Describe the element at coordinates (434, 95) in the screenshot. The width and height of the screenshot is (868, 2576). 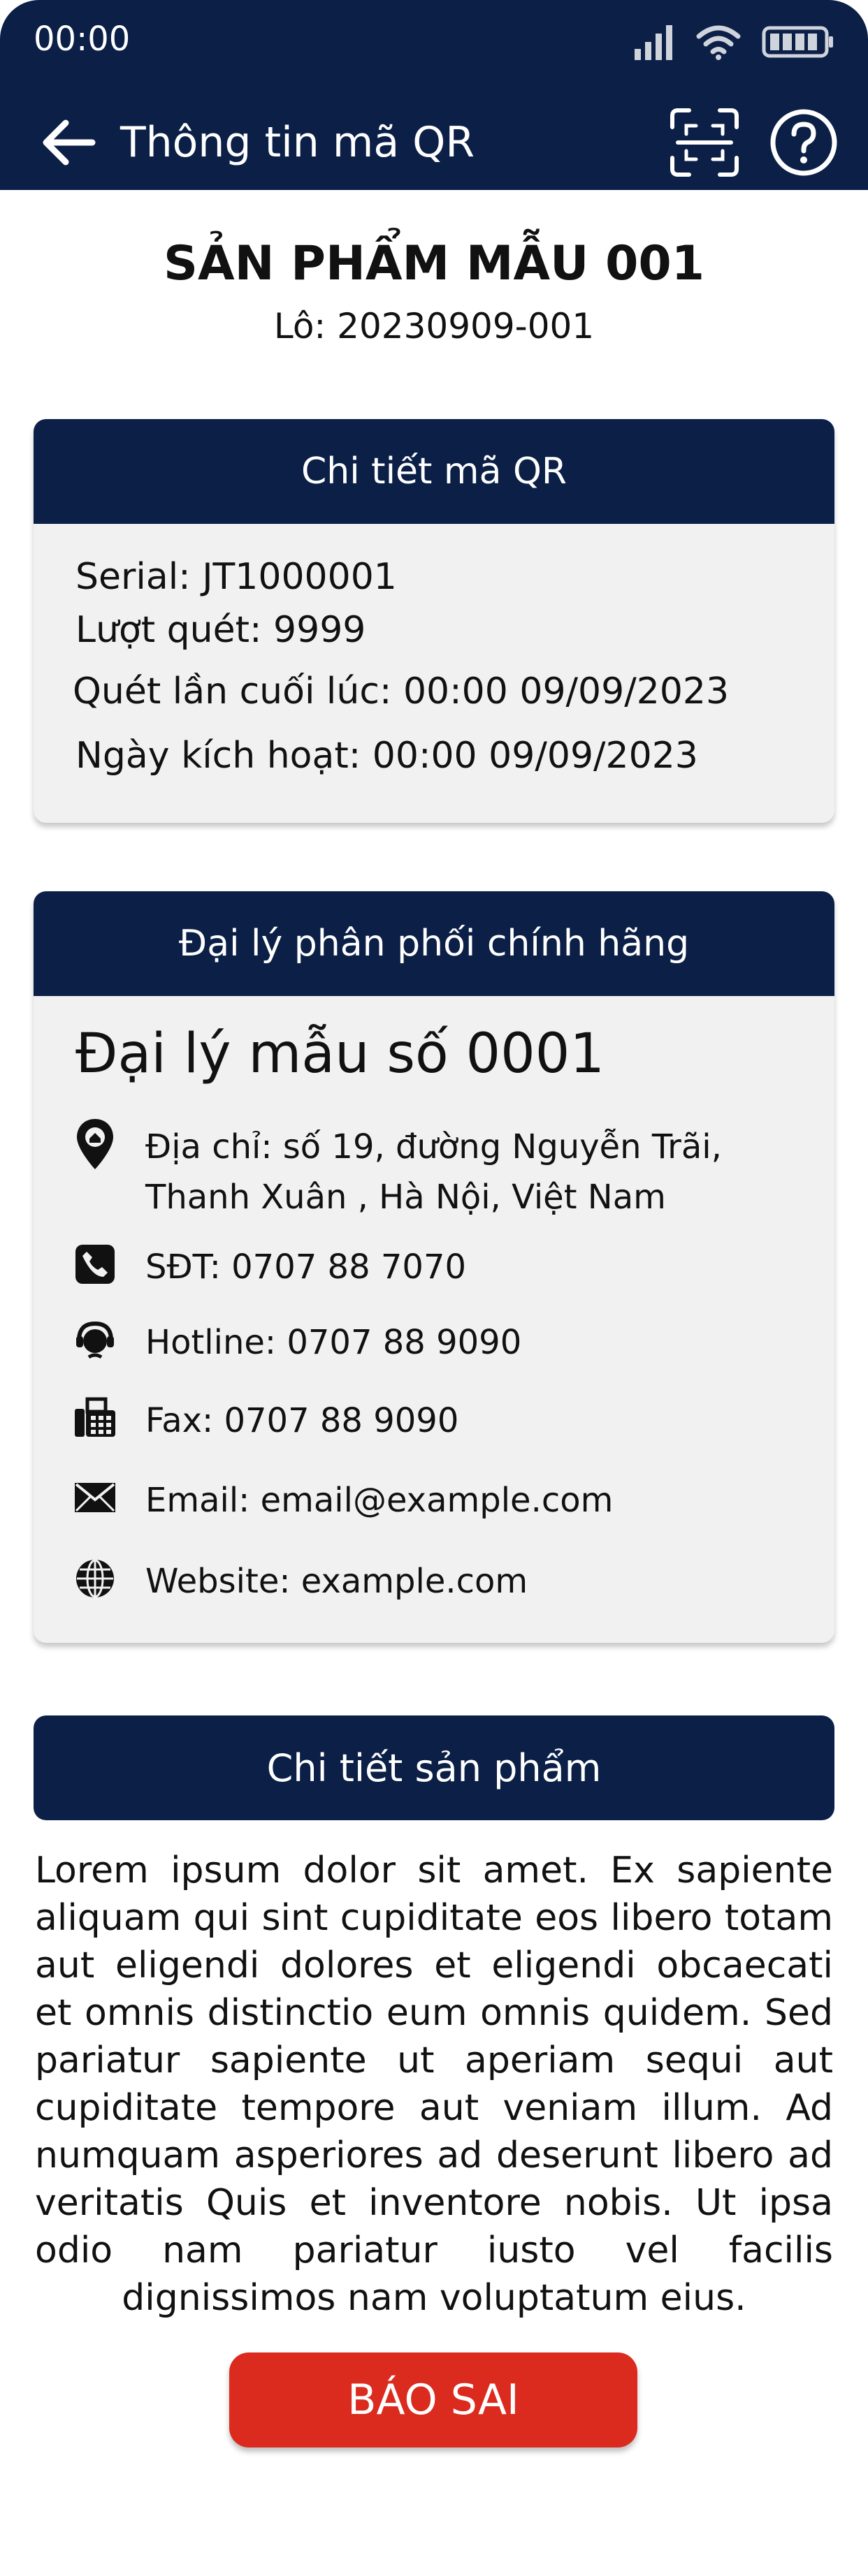
I see `app-header: 00:00 Thông tin mã QR` at that location.